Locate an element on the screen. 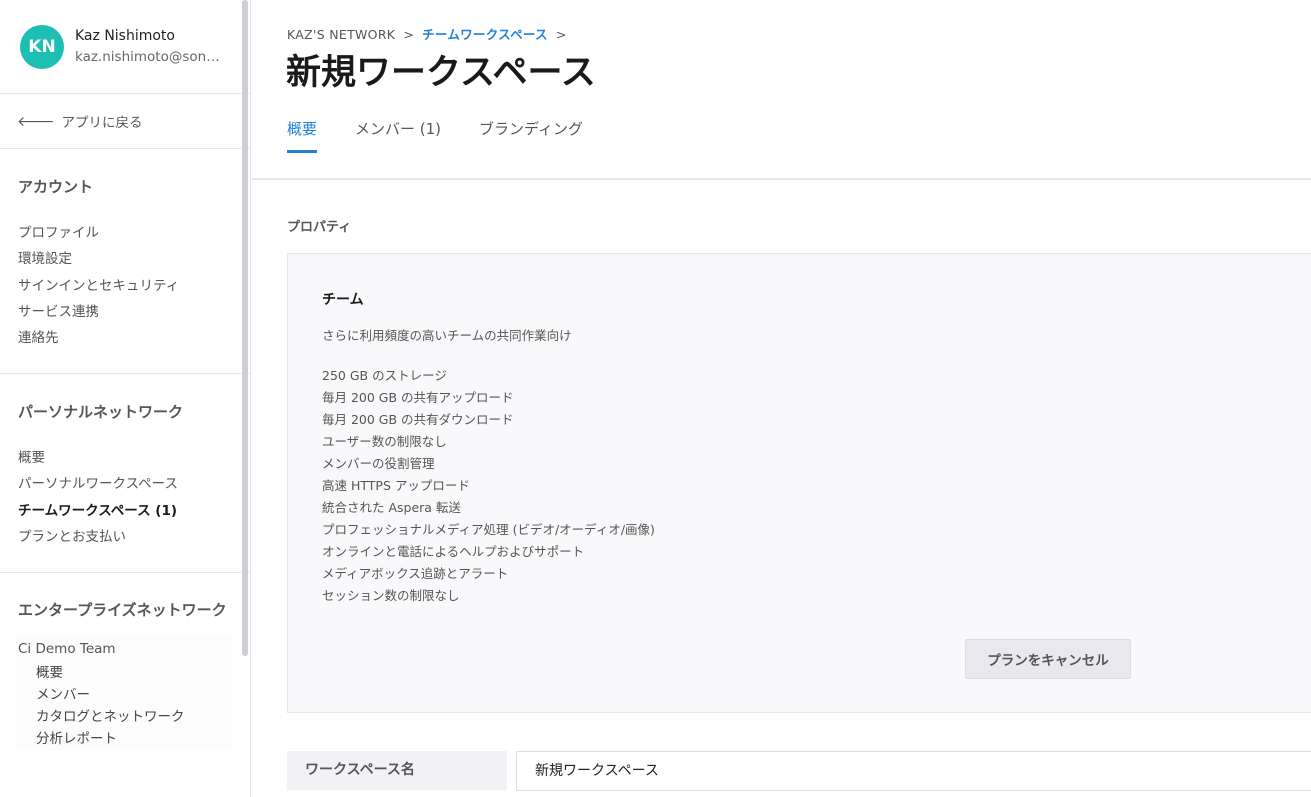 This screenshot has height=797, width=1311. sidebar-item-team-name: Ci Demo Team is located at coordinates (125, 649).